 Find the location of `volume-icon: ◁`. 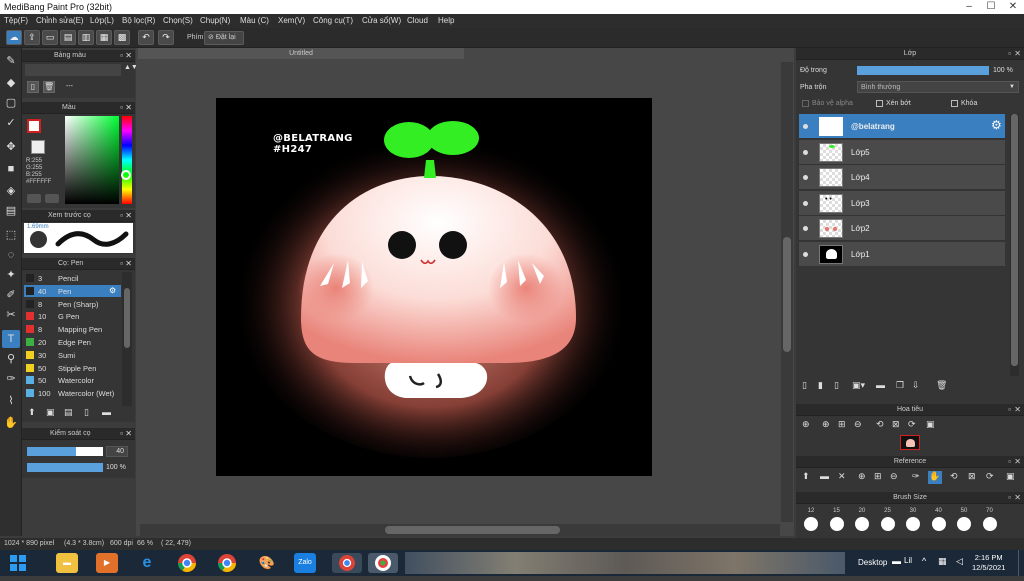

volume-icon: ◁ is located at coordinates (959, 561).